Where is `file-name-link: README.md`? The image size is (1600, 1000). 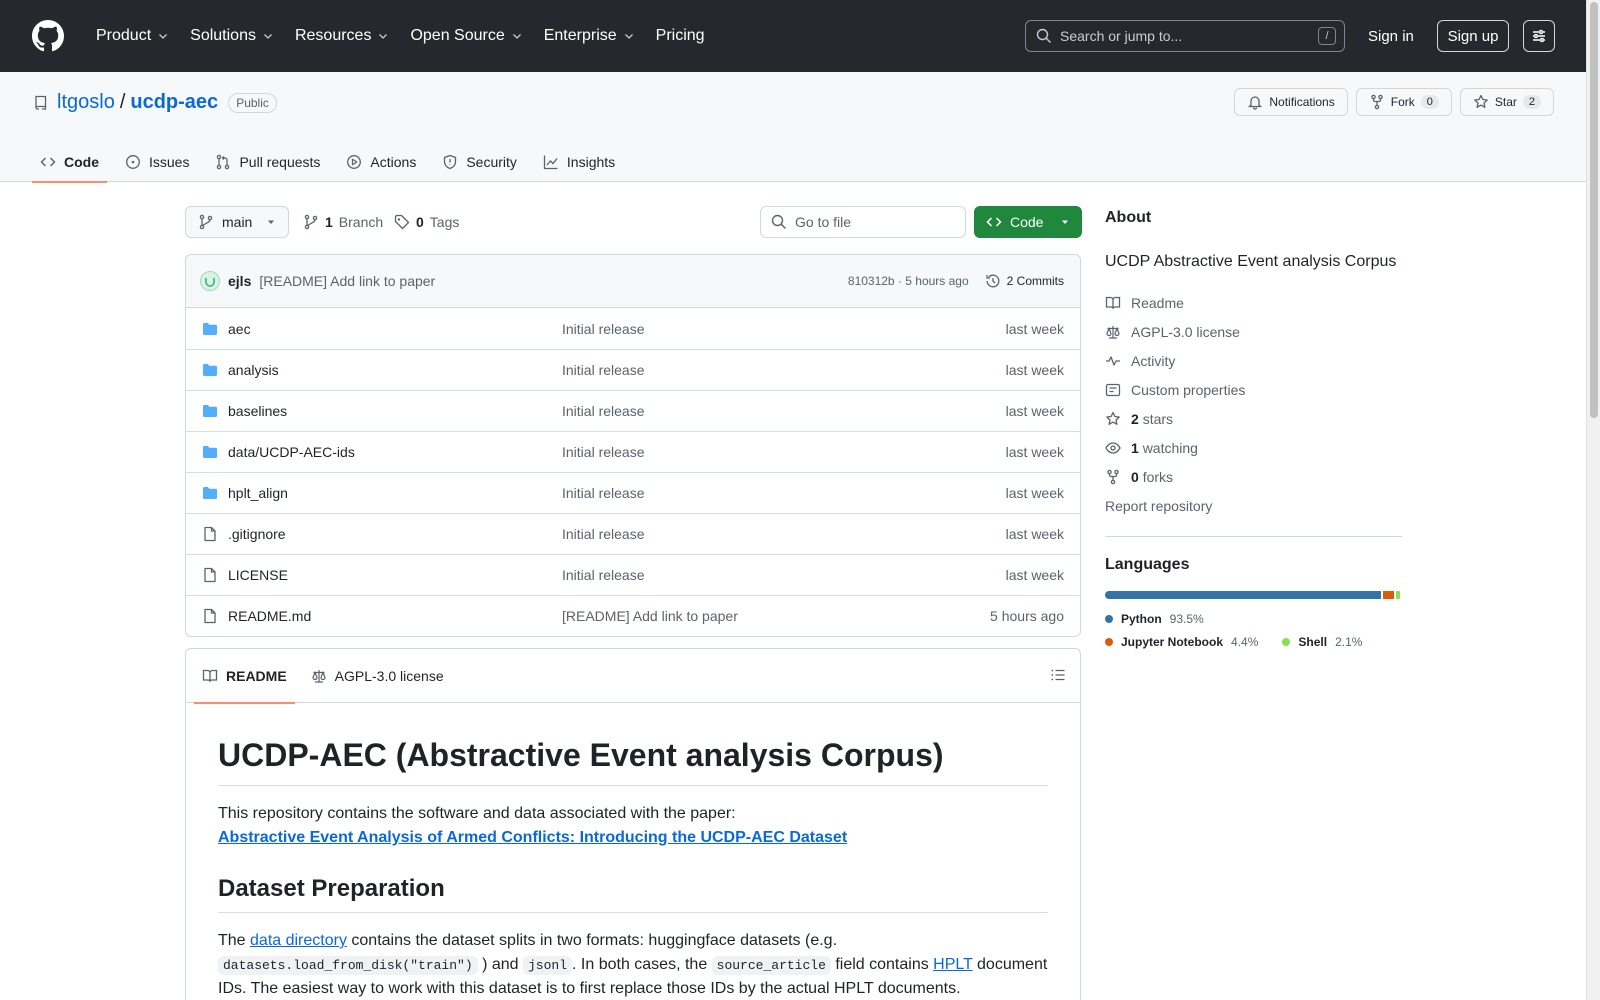 file-name-link: README.md is located at coordinates (395, 616).